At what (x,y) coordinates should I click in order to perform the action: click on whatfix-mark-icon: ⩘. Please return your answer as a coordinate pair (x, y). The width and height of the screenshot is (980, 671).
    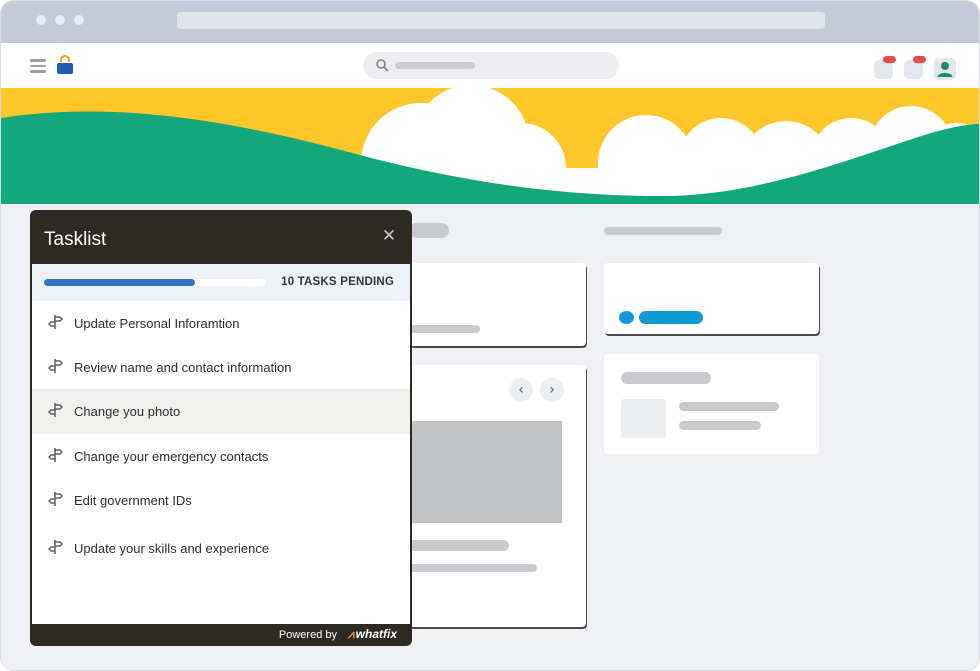
    Looking at the image, I should click on (351, 634).